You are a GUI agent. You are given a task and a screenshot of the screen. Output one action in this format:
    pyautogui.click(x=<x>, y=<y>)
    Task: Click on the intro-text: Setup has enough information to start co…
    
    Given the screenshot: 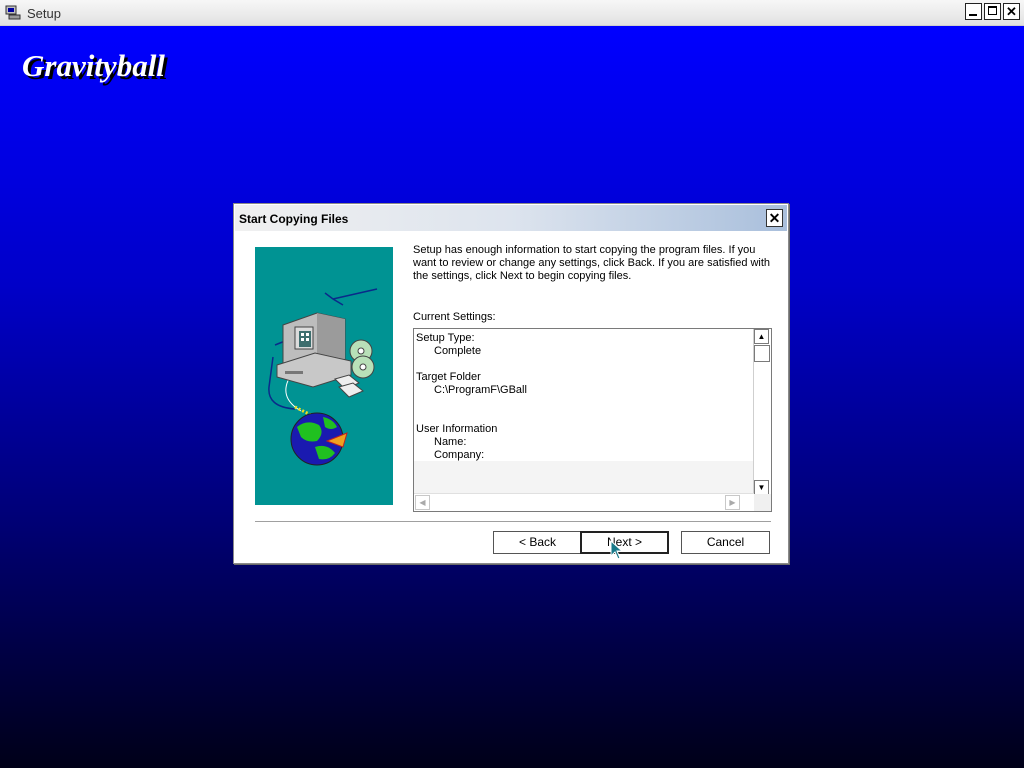 What is the action you would take?
    pyautogui.click(x=592, y=263)
    